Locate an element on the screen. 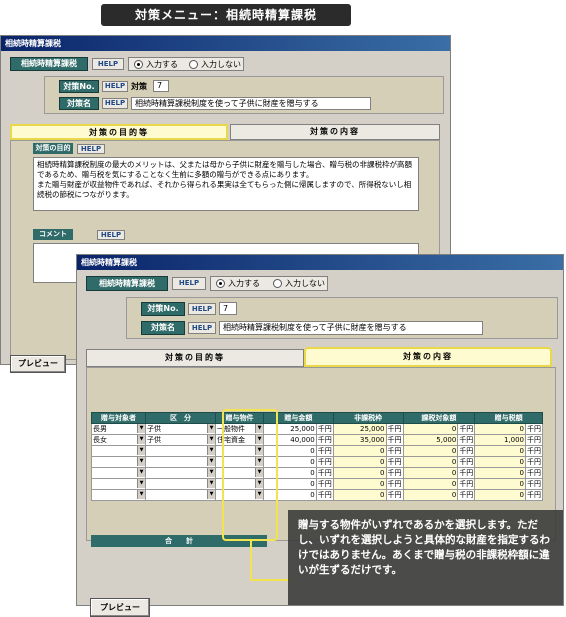  front-window-titlebar: 相続時精算課税 is located at coordinates (320, 262).